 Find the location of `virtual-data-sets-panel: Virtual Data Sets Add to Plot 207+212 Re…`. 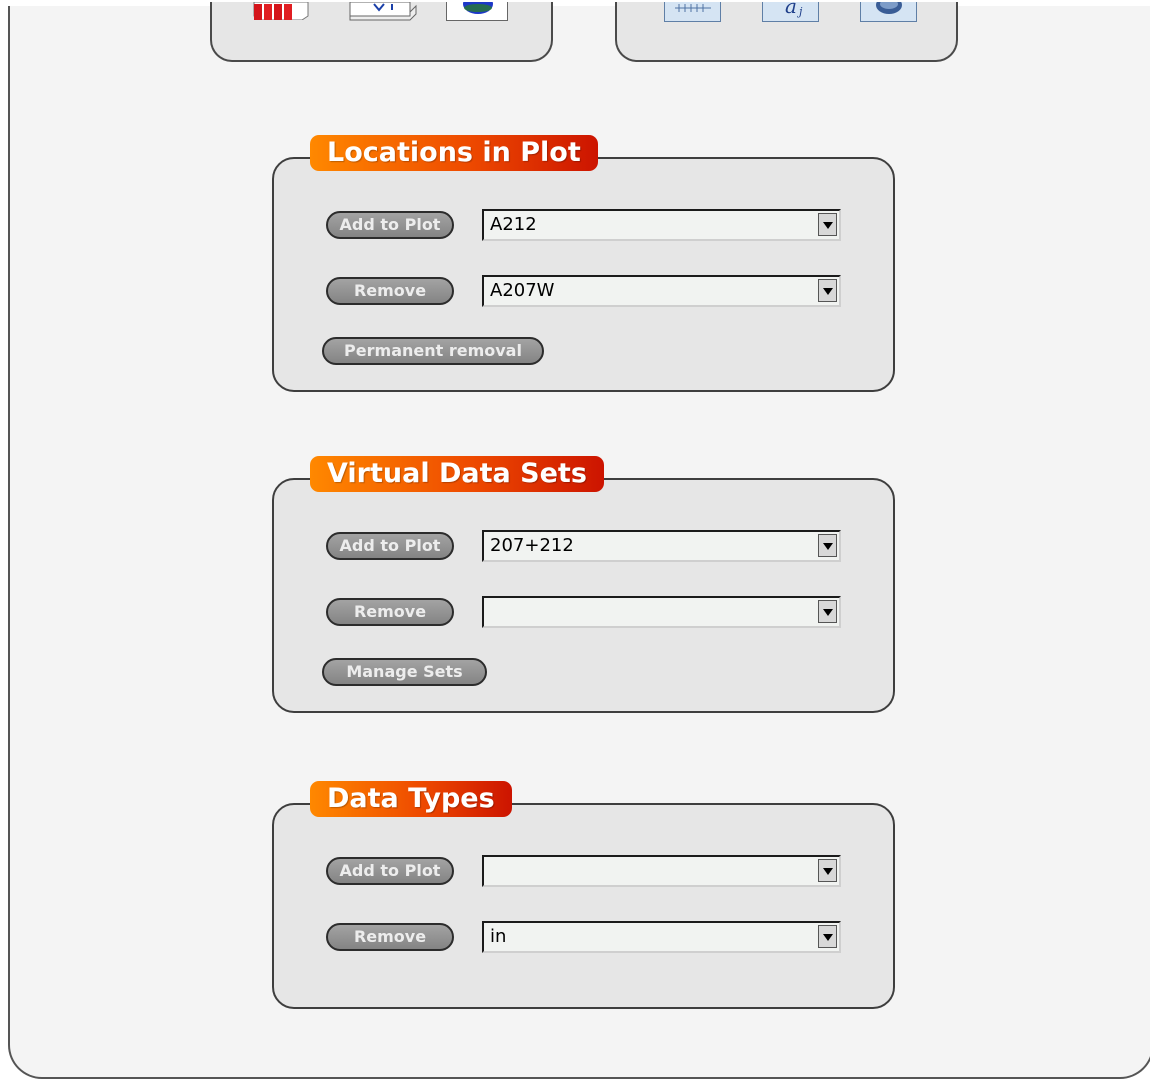

virtual-data-sets-panel: Virtual Data Sets Add to Plot 207+212 Re… is located at coordinates (583, 584).